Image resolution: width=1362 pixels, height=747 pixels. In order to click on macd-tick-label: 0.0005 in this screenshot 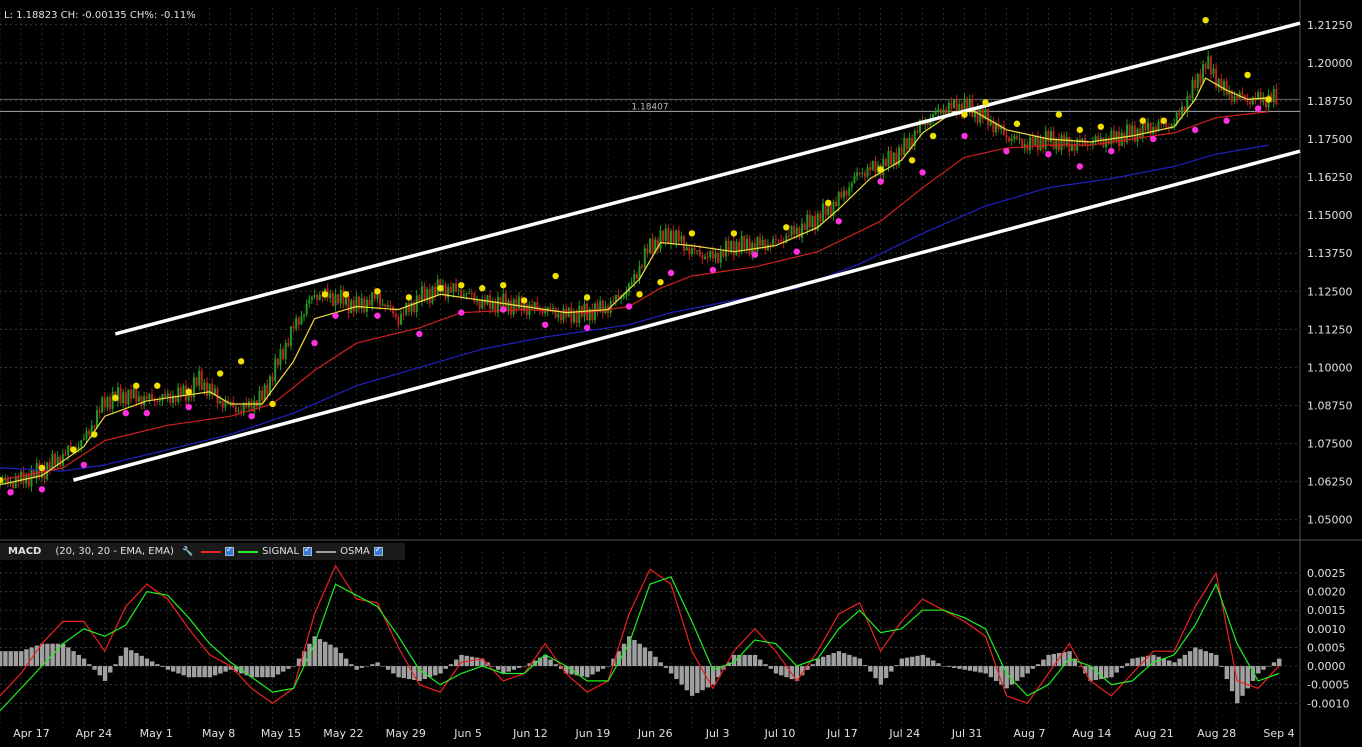, I will do `click(1326, 647)`.